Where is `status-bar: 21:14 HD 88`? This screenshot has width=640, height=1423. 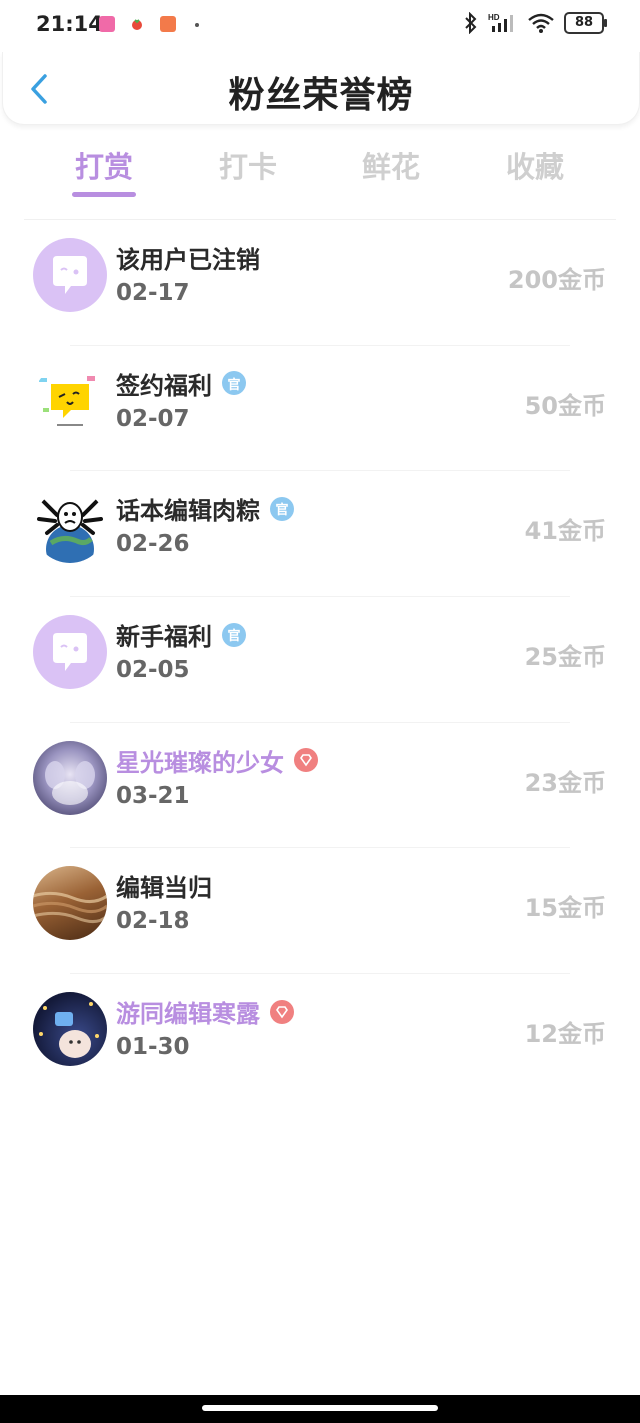 status-bar: 21:14 HD 88 is located at coordinates (320, 26).